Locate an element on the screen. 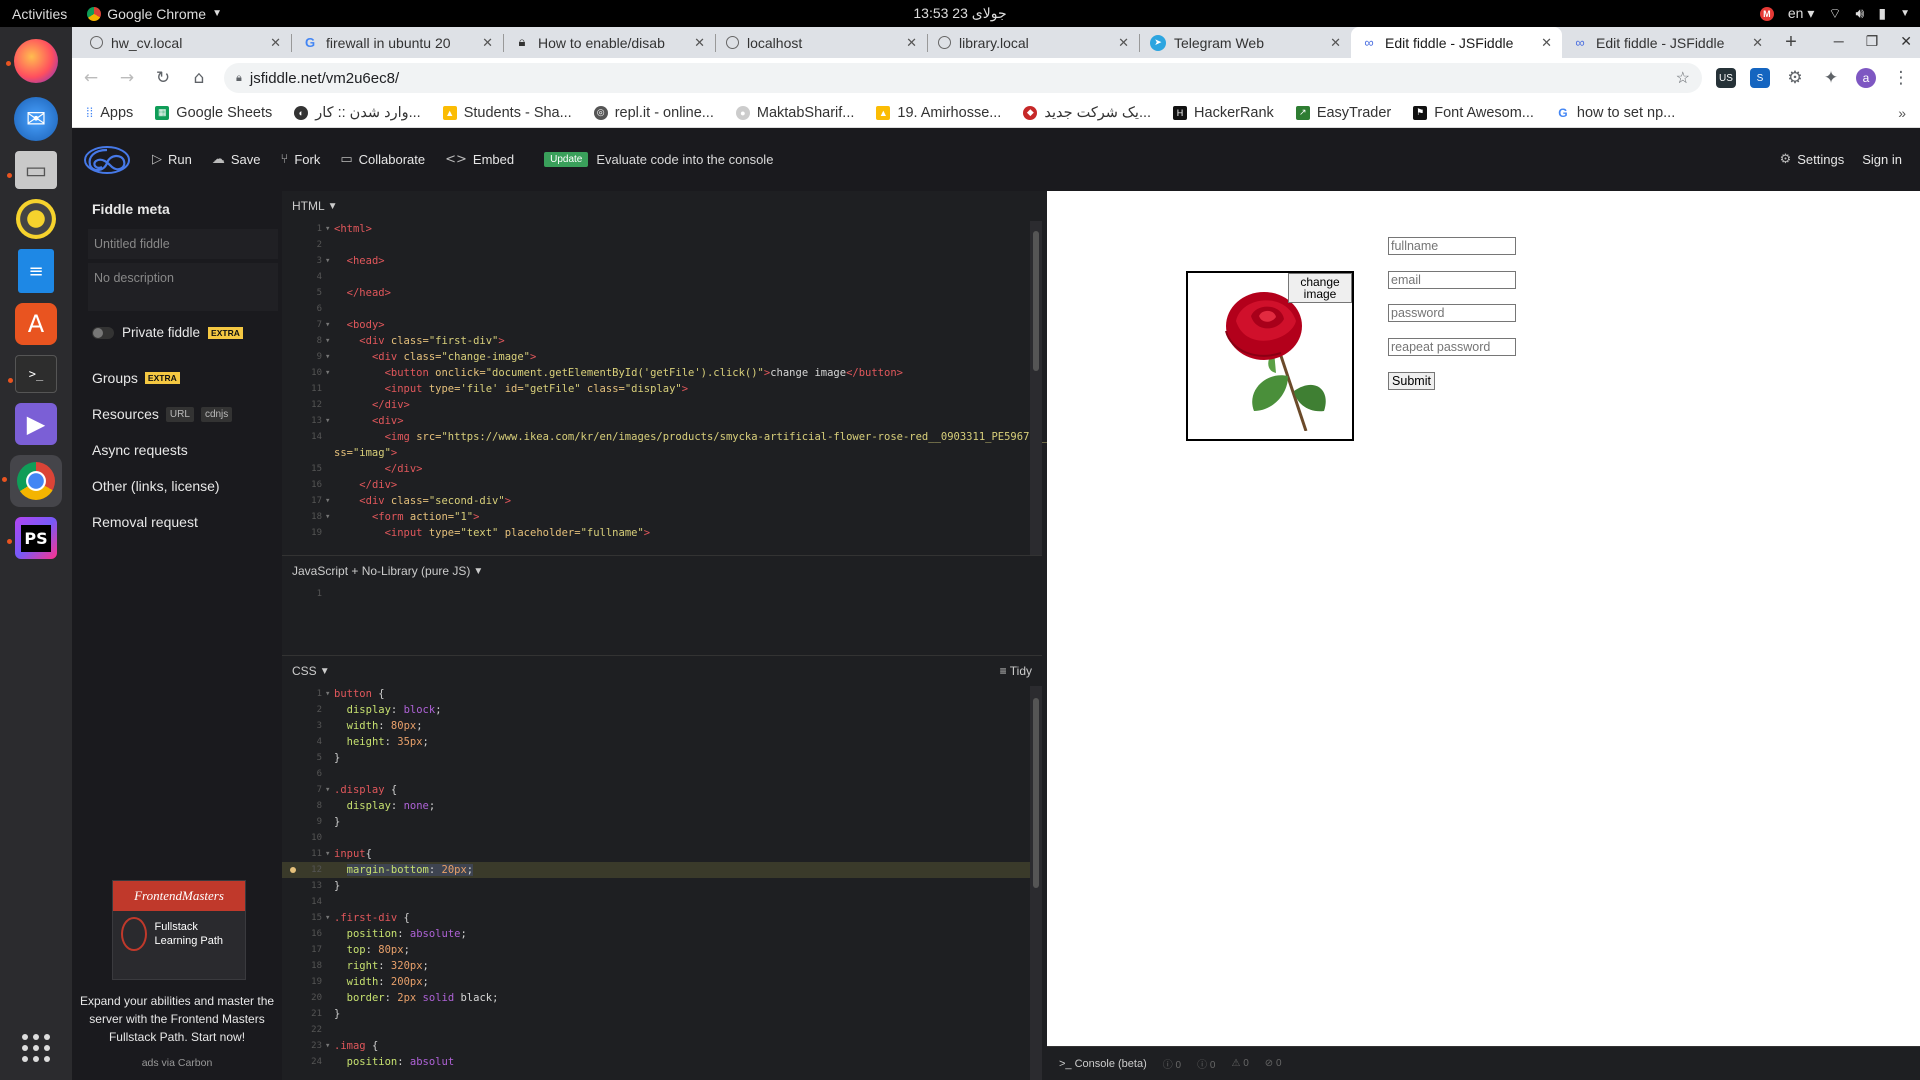  code-line: 23 ▾ .imag { is located at coordinates (662, 1046).